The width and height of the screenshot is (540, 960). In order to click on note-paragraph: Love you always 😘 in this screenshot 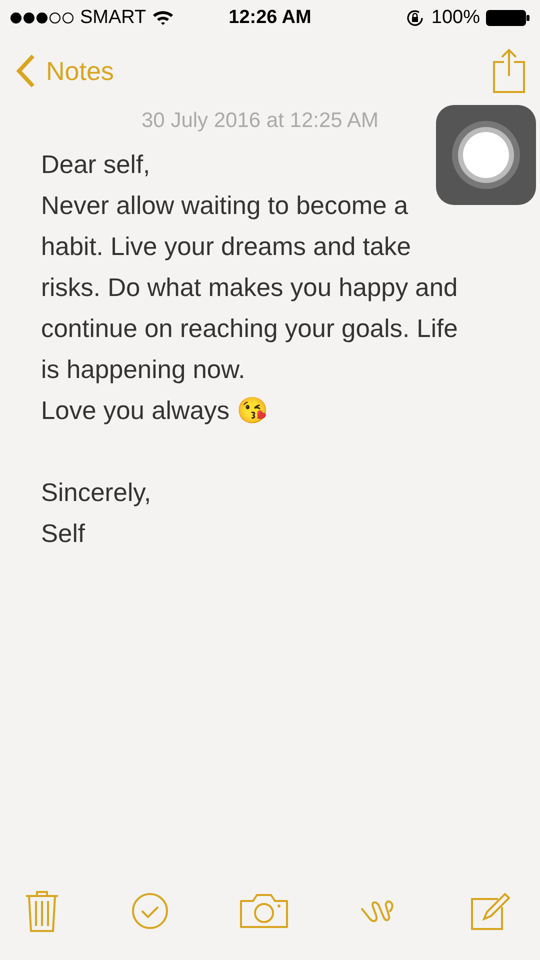, I will do `click(155, 411)`.